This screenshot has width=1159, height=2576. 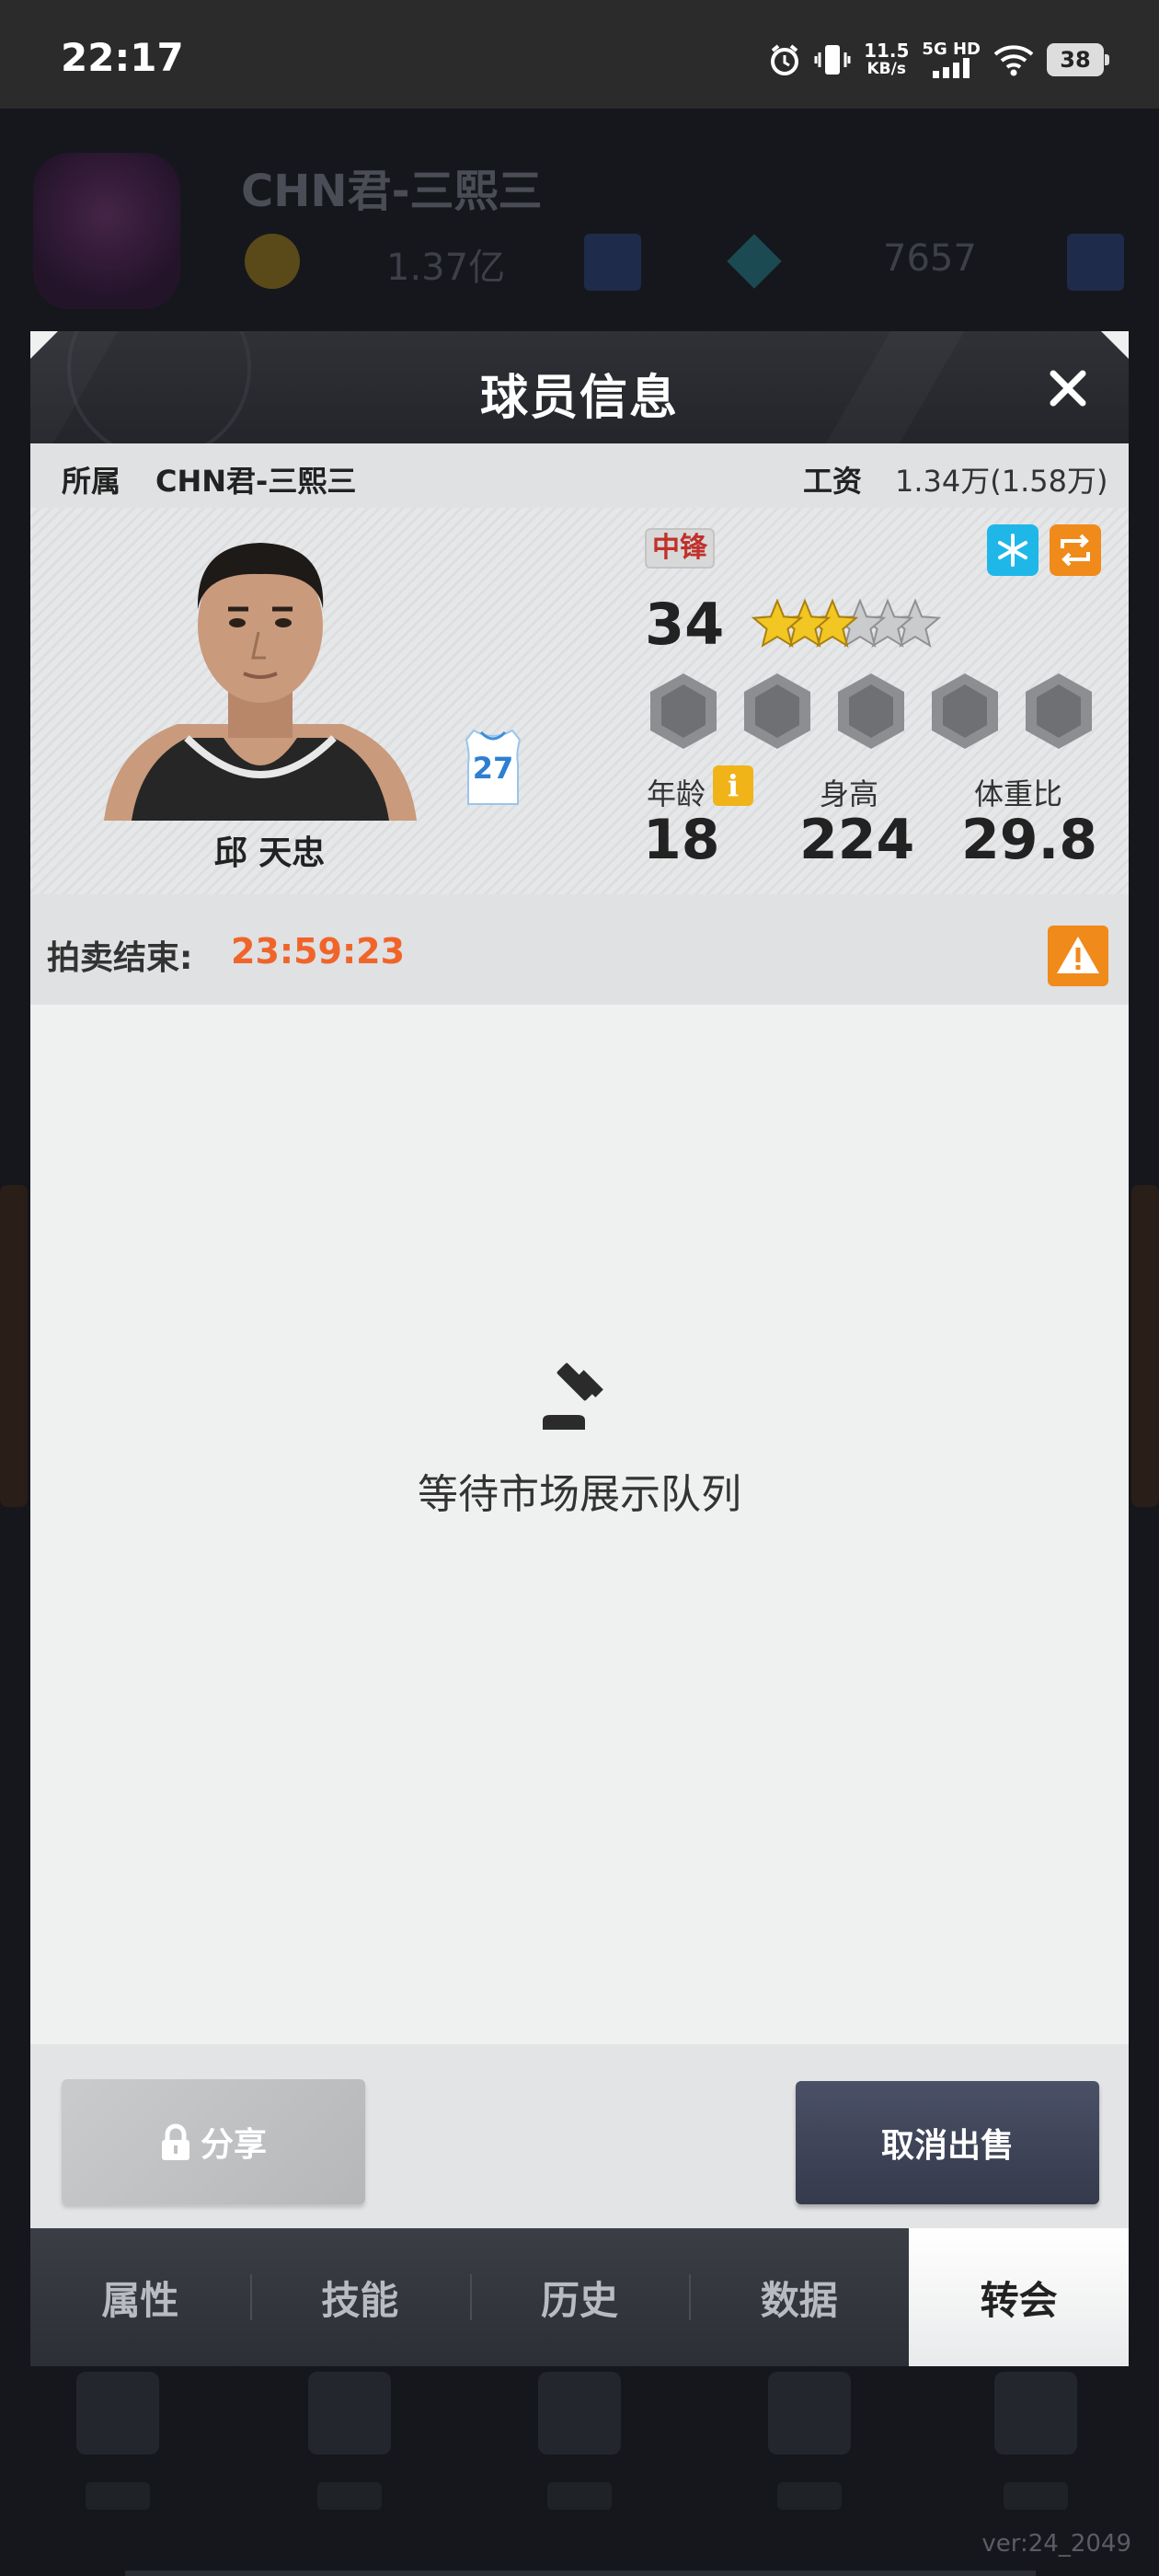 I want to click on gem-icon, so click(x=754, y=261).